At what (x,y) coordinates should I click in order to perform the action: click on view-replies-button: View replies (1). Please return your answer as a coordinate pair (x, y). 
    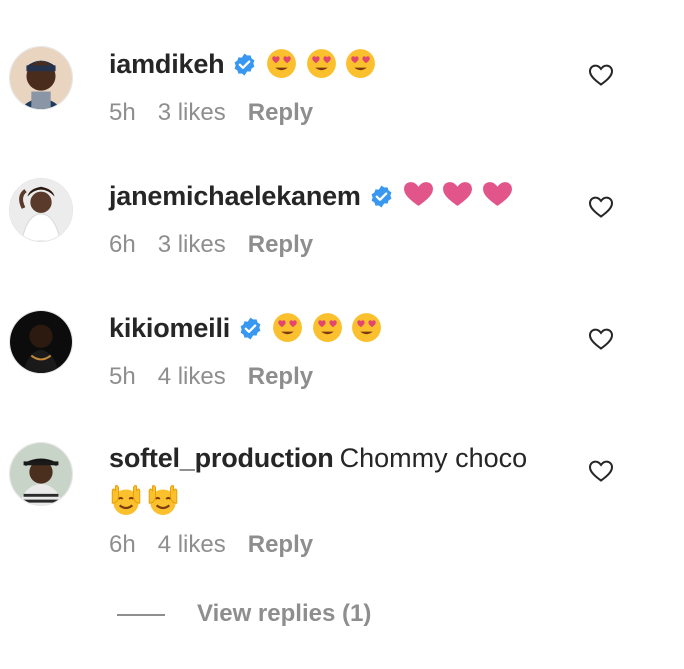
    Looking at the image, I should click on (247, 614).